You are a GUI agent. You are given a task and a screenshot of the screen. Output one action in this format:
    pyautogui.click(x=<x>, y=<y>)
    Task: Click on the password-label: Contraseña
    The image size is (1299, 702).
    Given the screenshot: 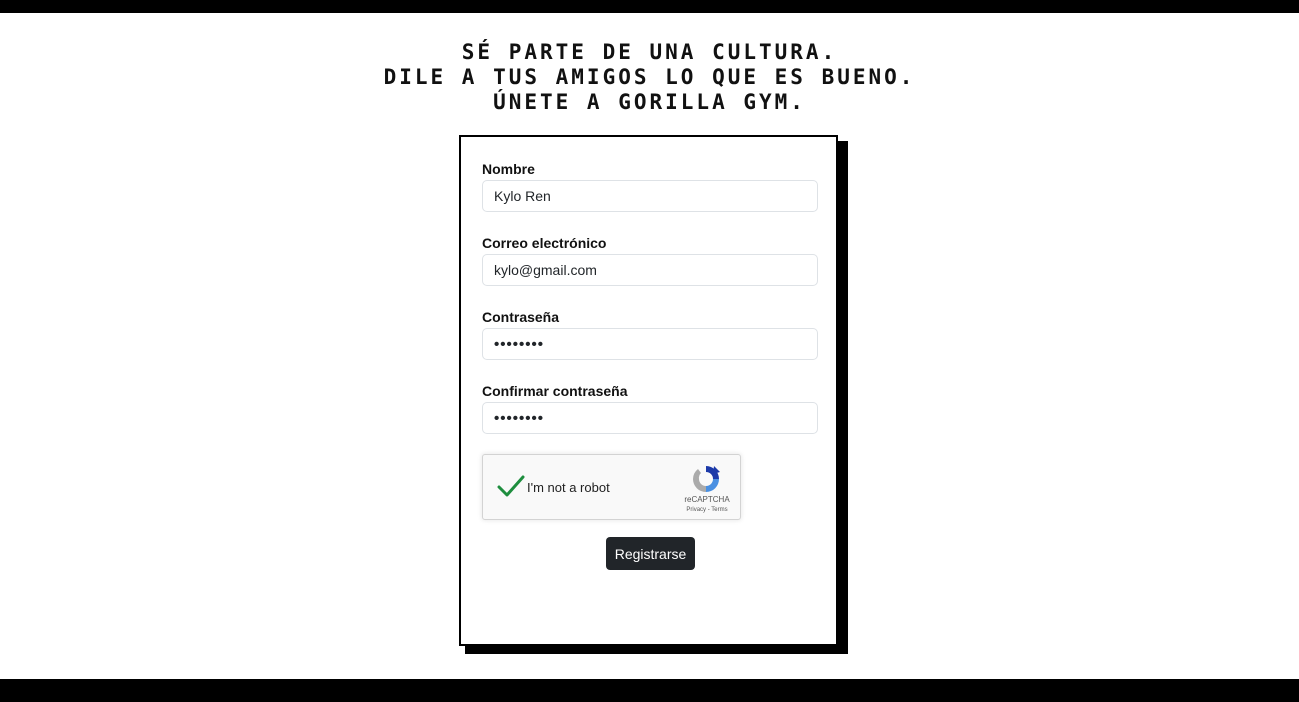 What is the action you would take?
    pyautogui.click(x=521, y=317)
    